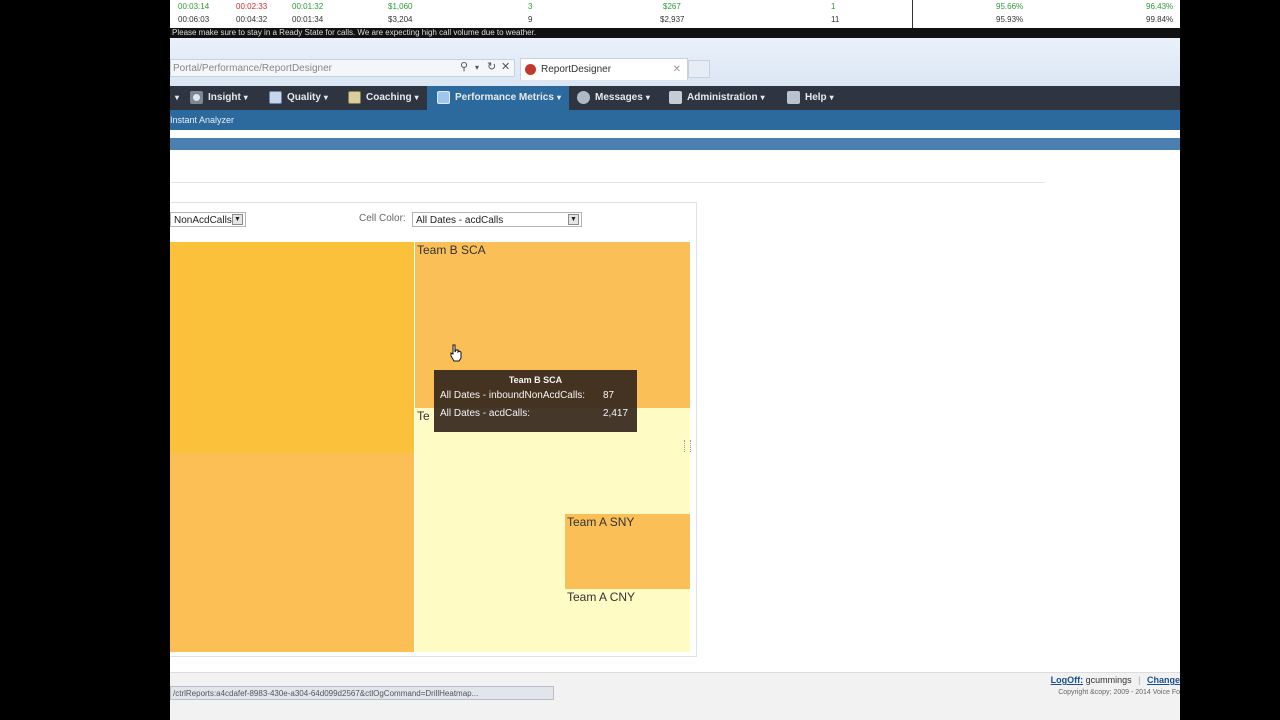  Describe the element at coordinates (308, 19) in the screenshot. I see `stat-cell: 00:01:34` at that location.